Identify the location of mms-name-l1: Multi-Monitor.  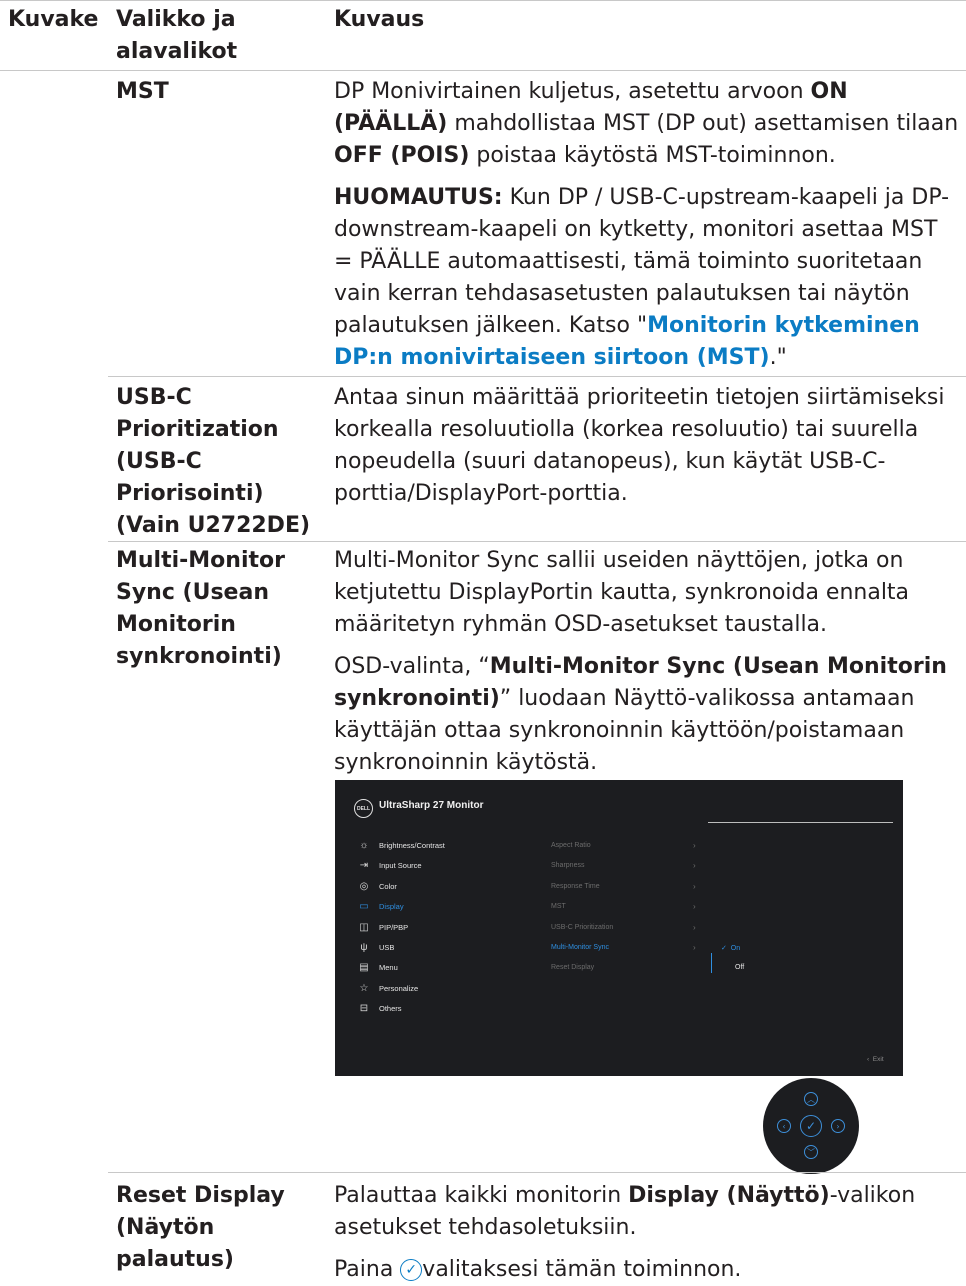
(200, 560).